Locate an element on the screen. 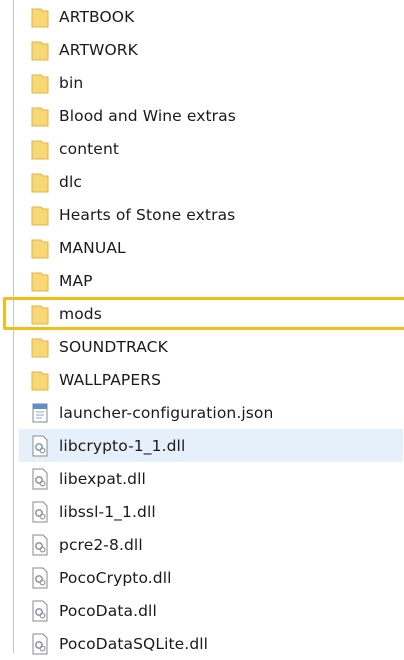 The image size is (404, 660). file-row-artwork: ARTWORK is located at coordinates (208, 49).